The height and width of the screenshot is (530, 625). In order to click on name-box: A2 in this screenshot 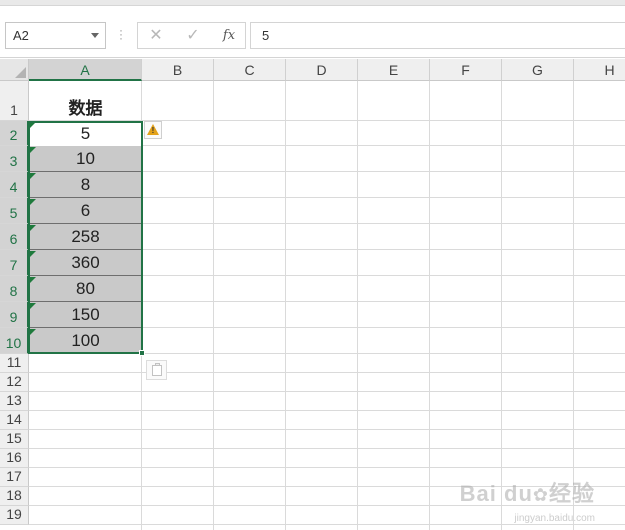, I will do `click(55, 35)`.